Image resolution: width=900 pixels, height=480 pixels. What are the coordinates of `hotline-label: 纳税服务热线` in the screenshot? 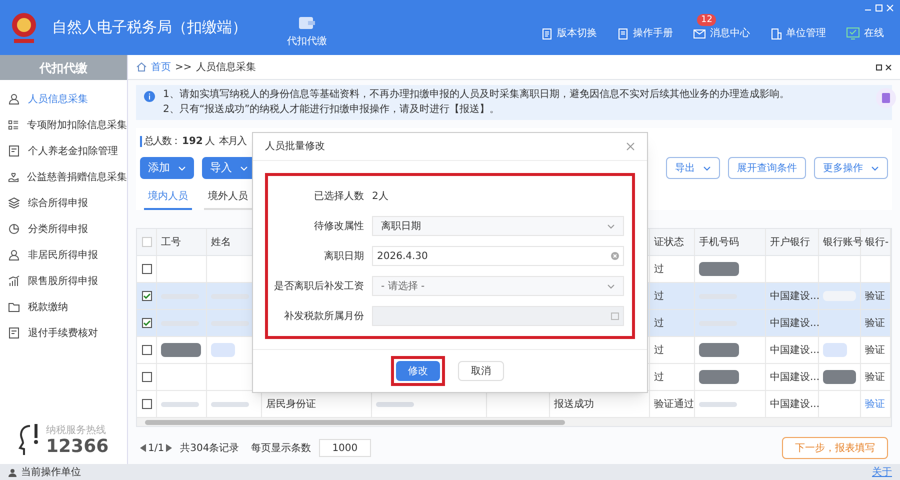 It's located at (76, 431).